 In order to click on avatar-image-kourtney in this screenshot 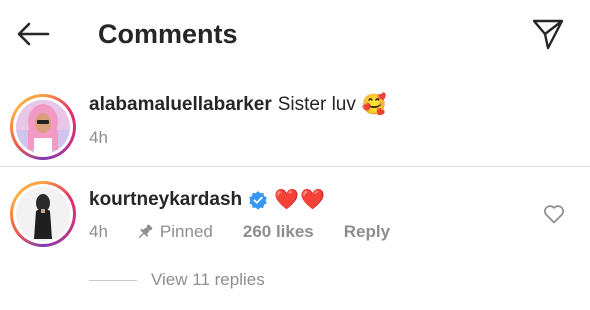, I will do `click(43, 214)`.